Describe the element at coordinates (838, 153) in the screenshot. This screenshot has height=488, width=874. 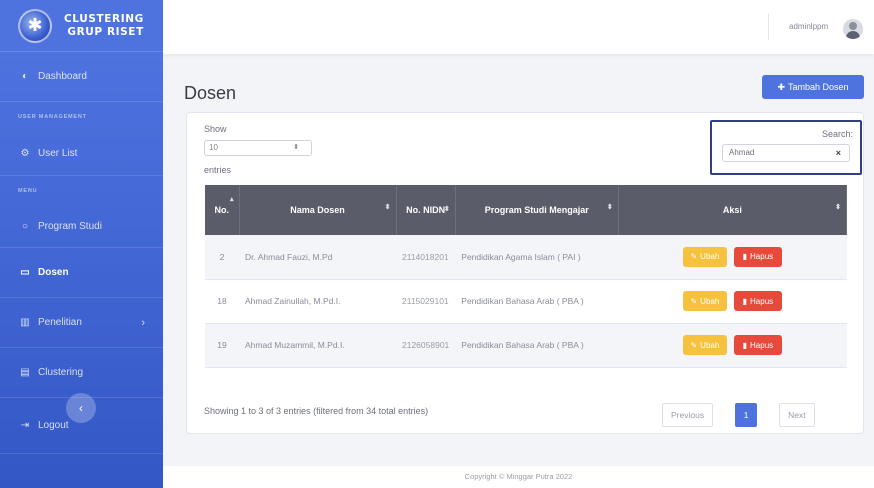
I see `clear-icon: ×` at that location.